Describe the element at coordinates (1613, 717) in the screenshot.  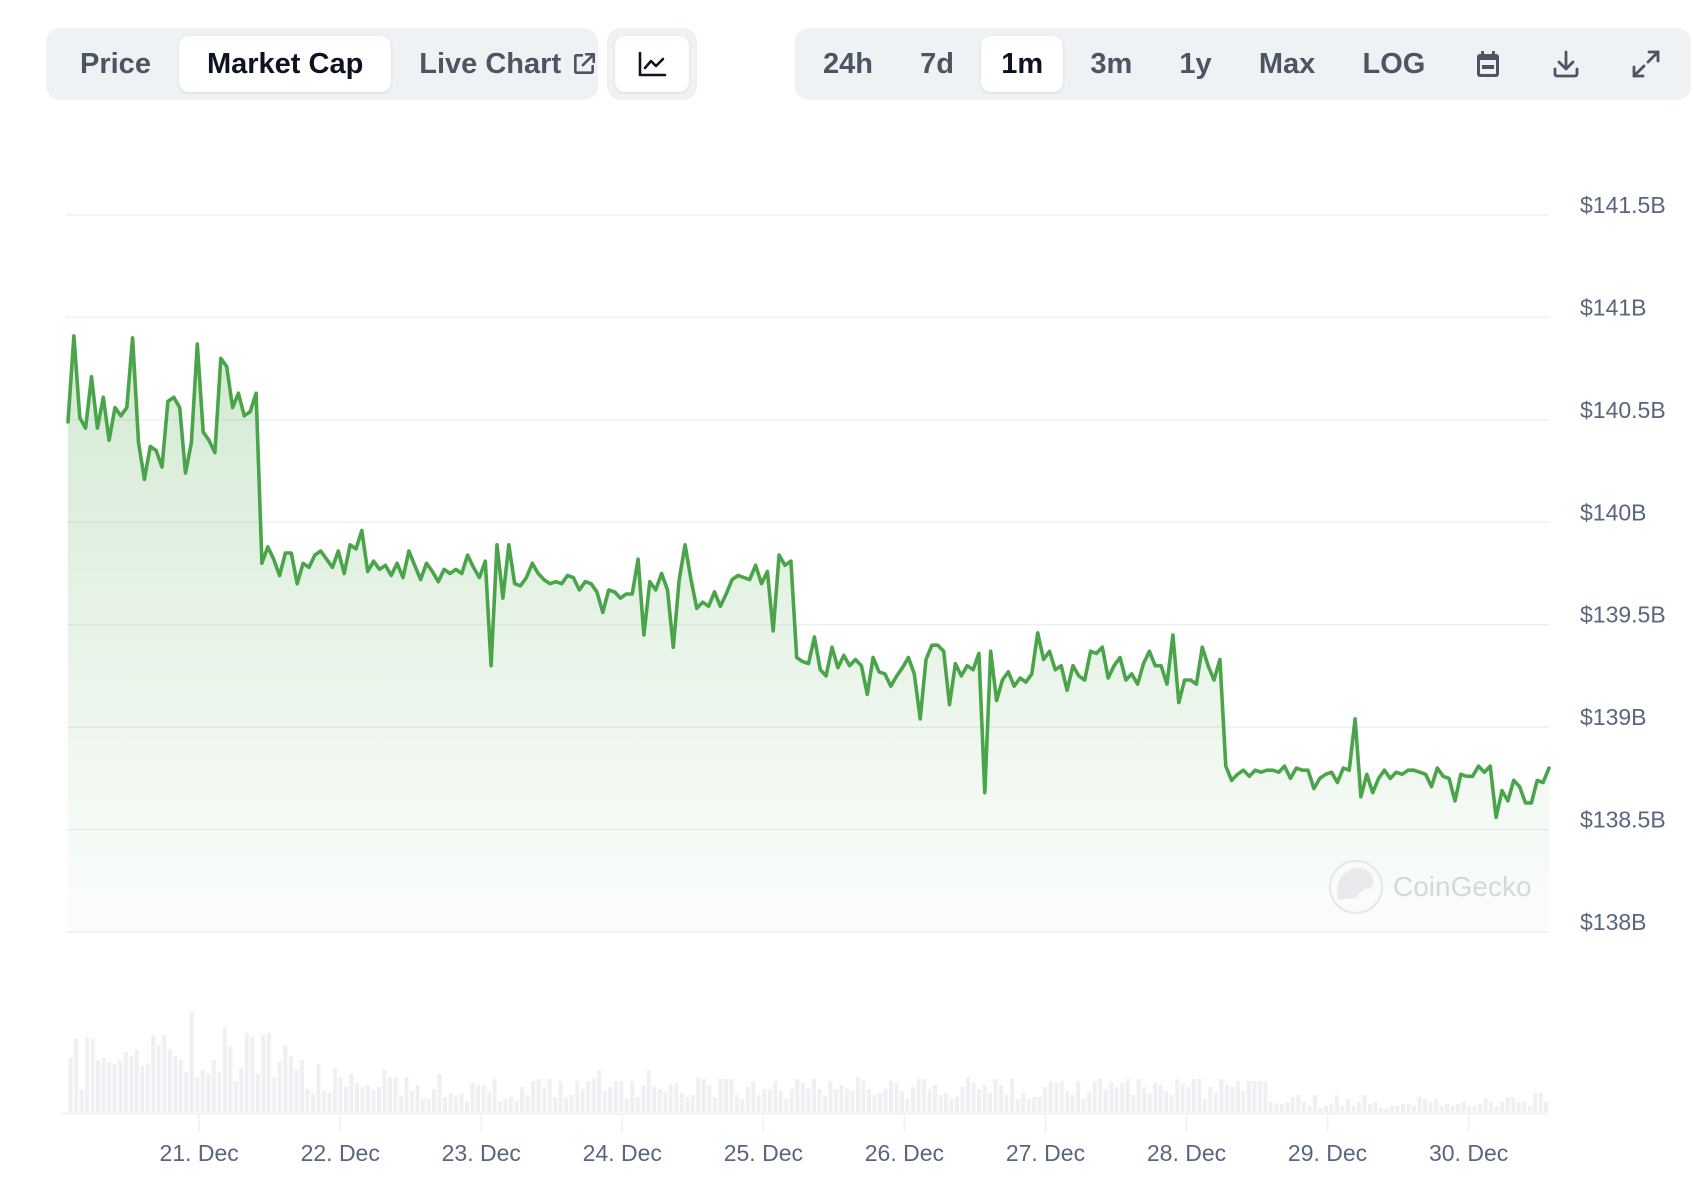
I see `y-tick-label: $139B` at that location.